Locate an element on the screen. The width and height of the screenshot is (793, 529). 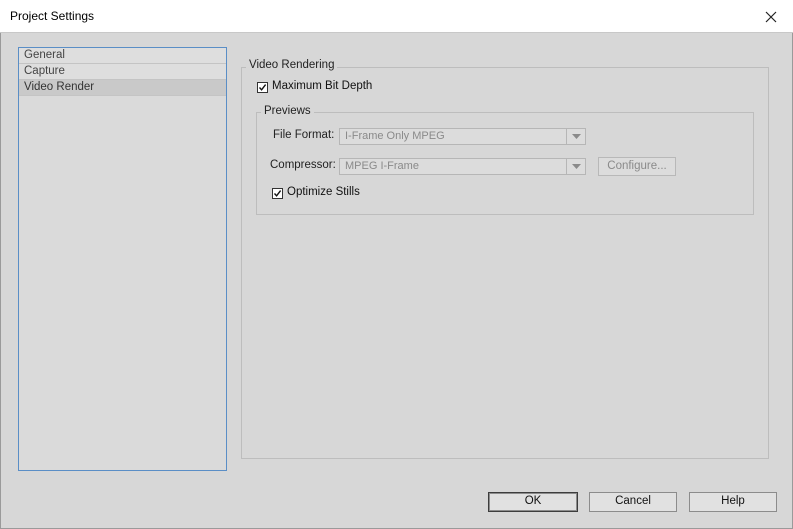
sidebar-item-general: General is located at coordinates (122, 56).